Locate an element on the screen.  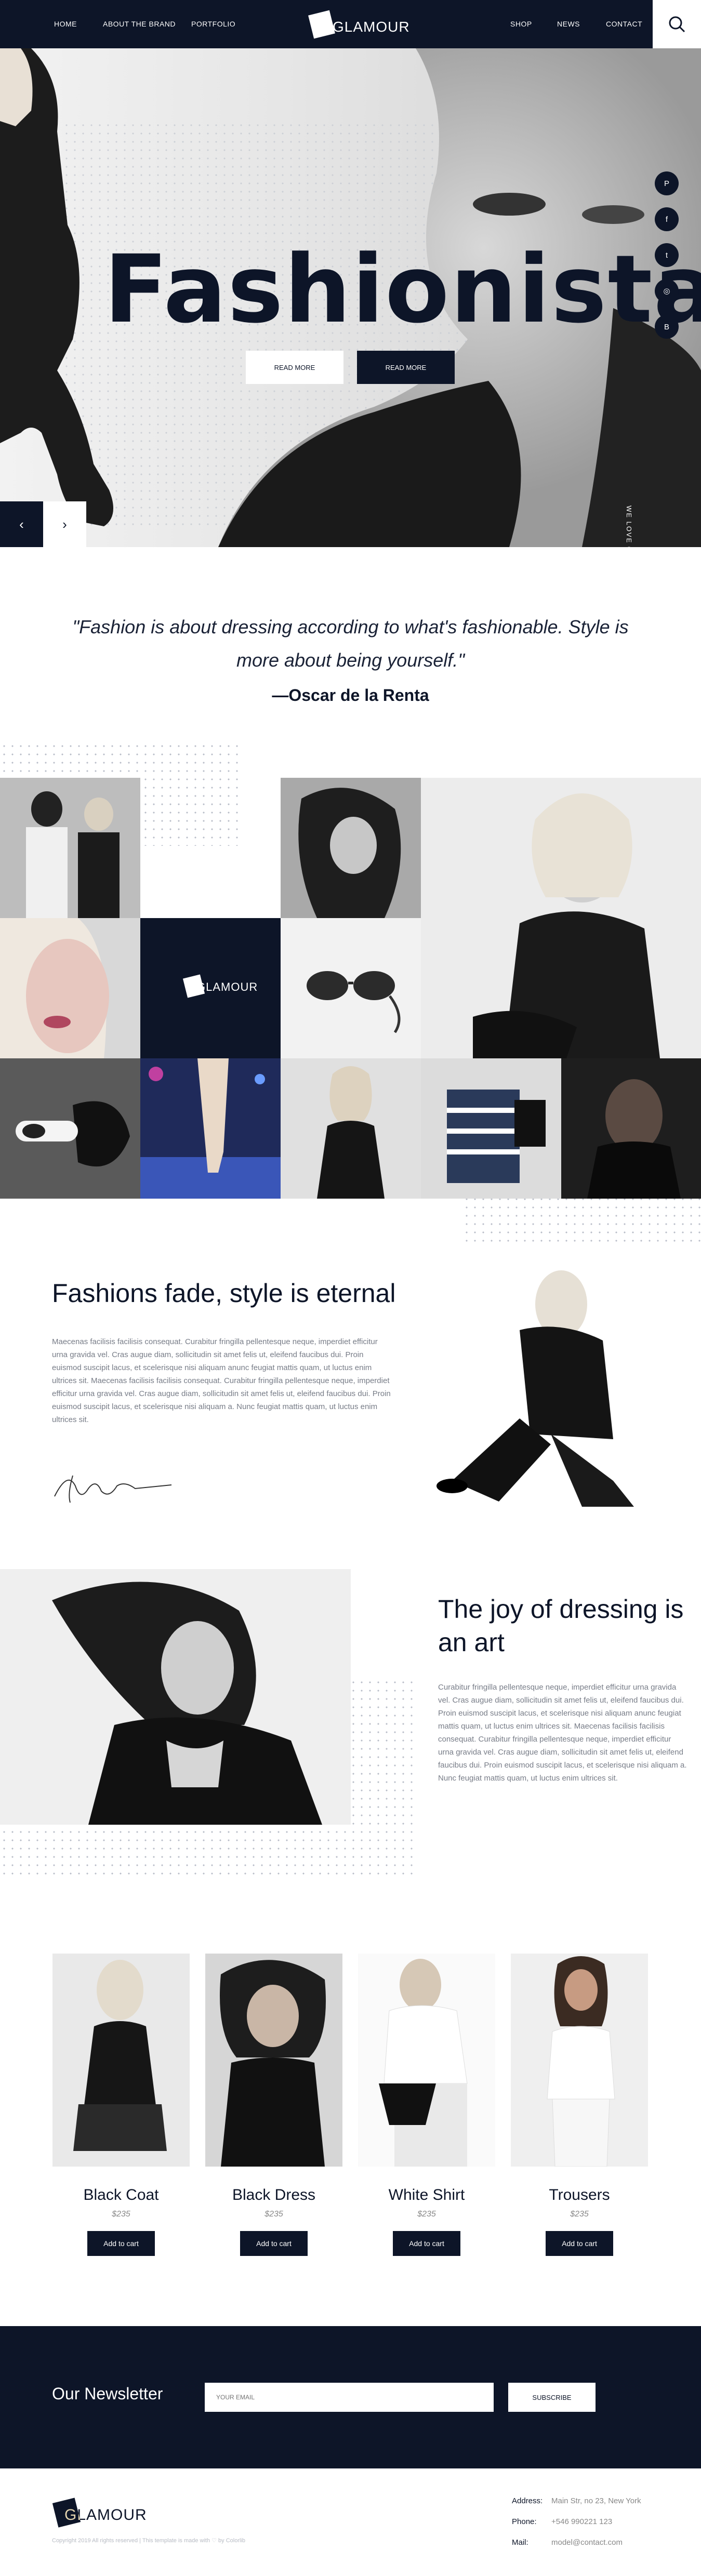
newsletter-title: Our Newsletter is located at coordinates (107, 2394).